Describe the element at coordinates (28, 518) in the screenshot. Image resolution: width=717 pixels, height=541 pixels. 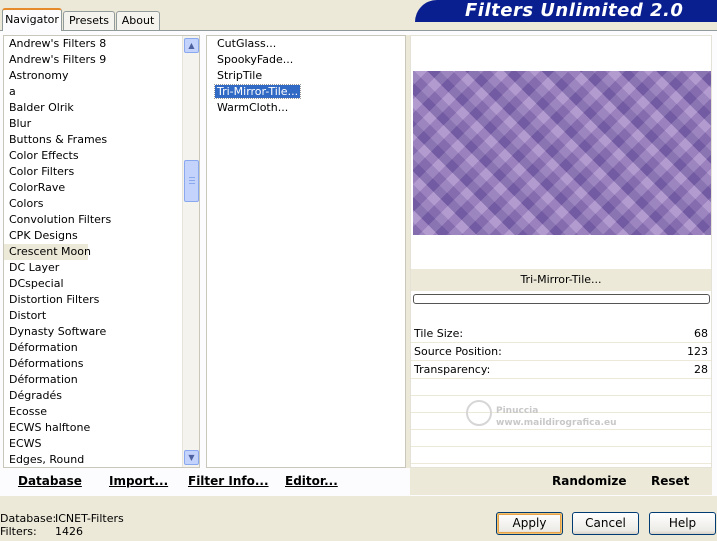
I see `status-database-label: Database:` at that location.